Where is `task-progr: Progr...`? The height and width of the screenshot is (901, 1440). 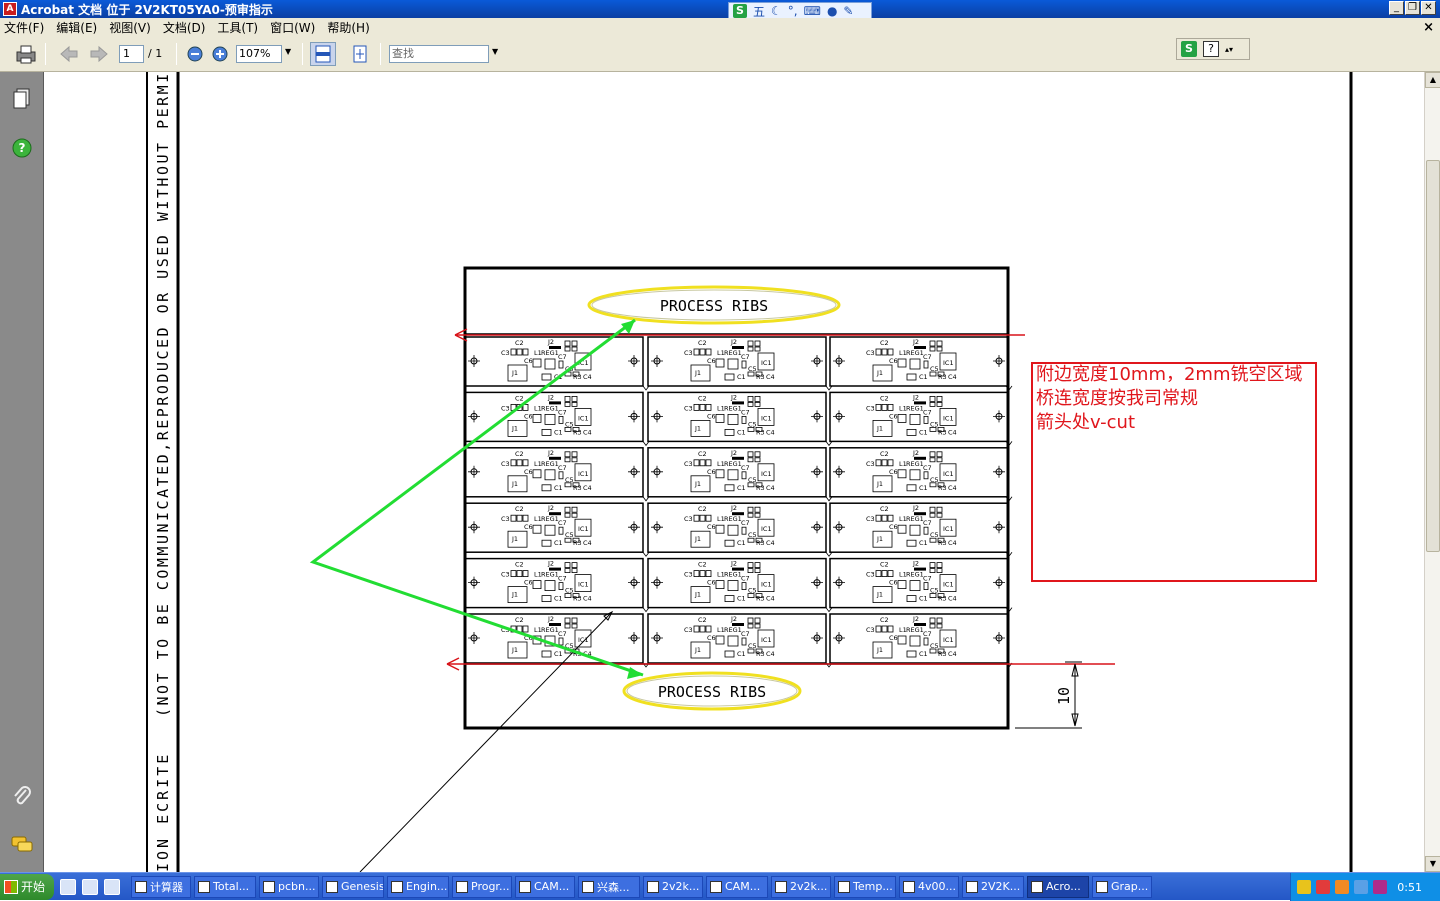 task-progr: Progr... is located at coordinates (482, 886).